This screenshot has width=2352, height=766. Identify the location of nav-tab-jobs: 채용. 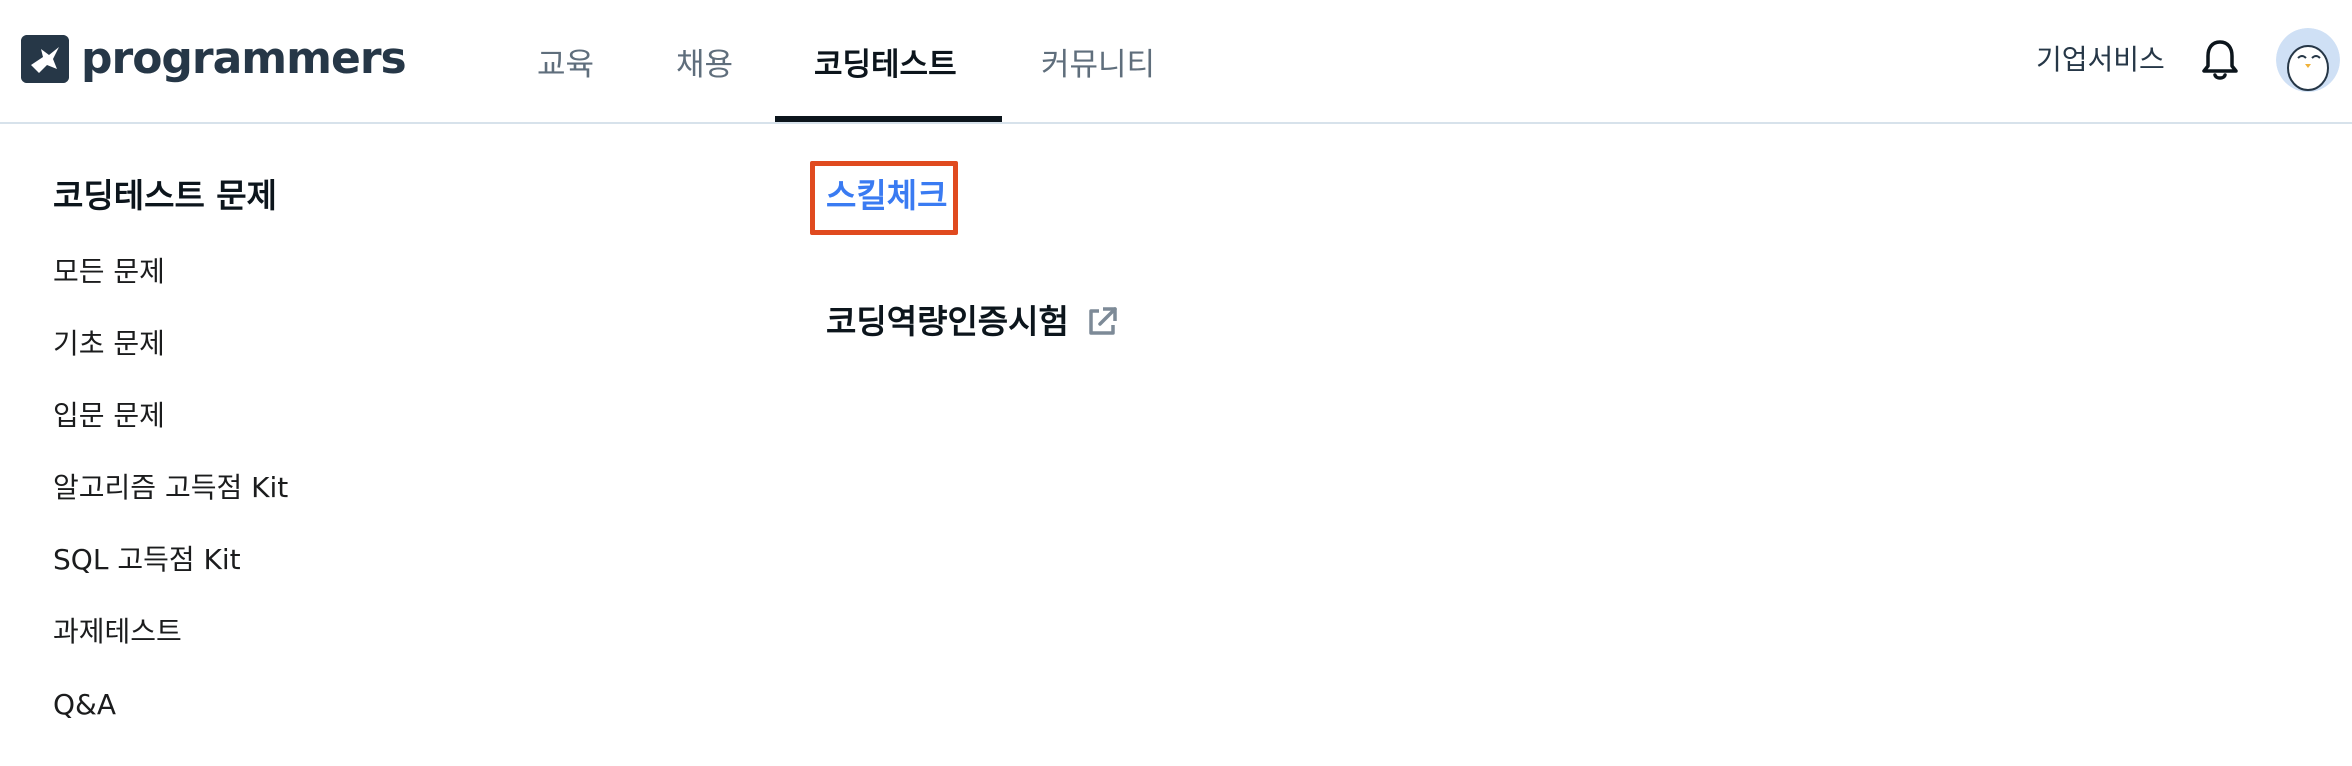
(704, 61).